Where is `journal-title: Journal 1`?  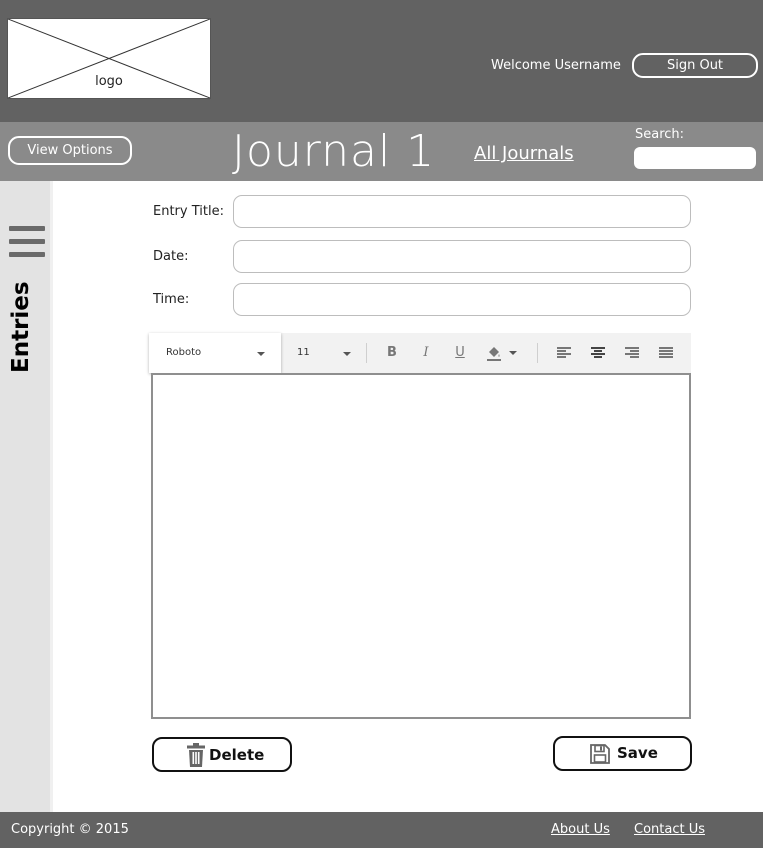
journal-title: Journal 1 is located at coordinates (334, 151).